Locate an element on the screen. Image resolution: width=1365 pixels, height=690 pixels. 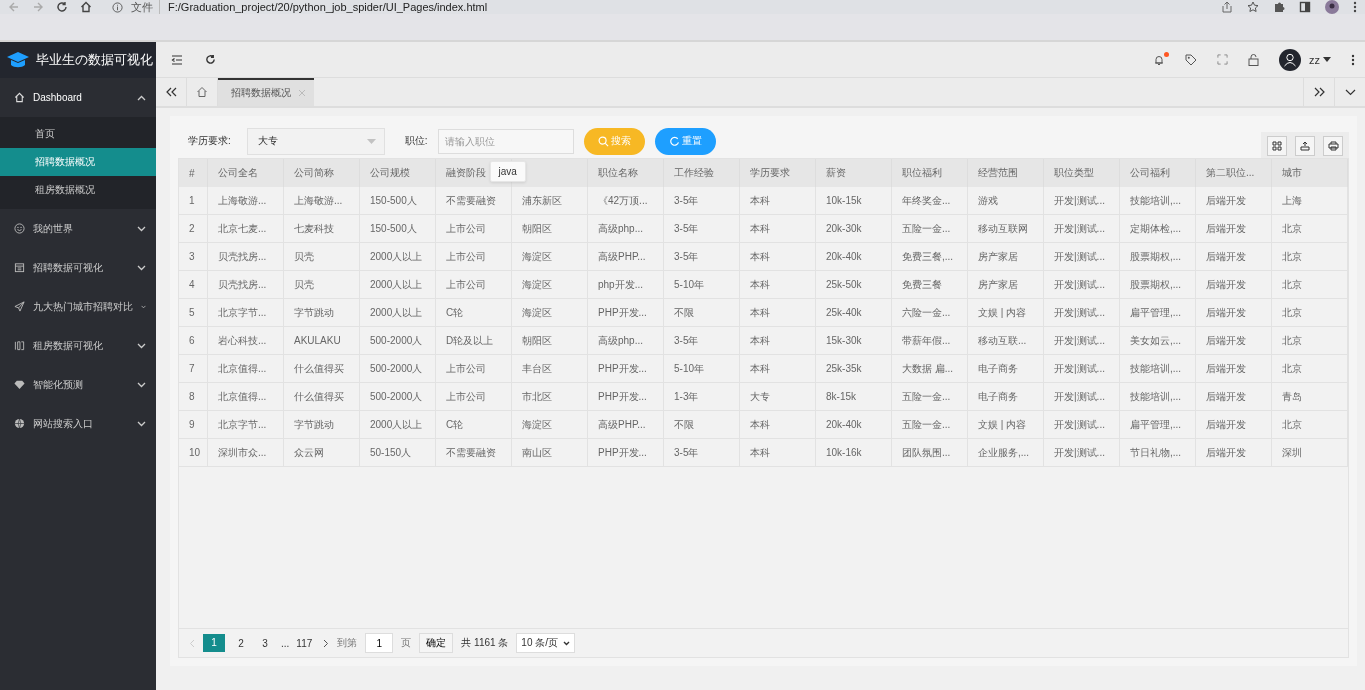
bell-icon is located at coordinates (1159, 59).